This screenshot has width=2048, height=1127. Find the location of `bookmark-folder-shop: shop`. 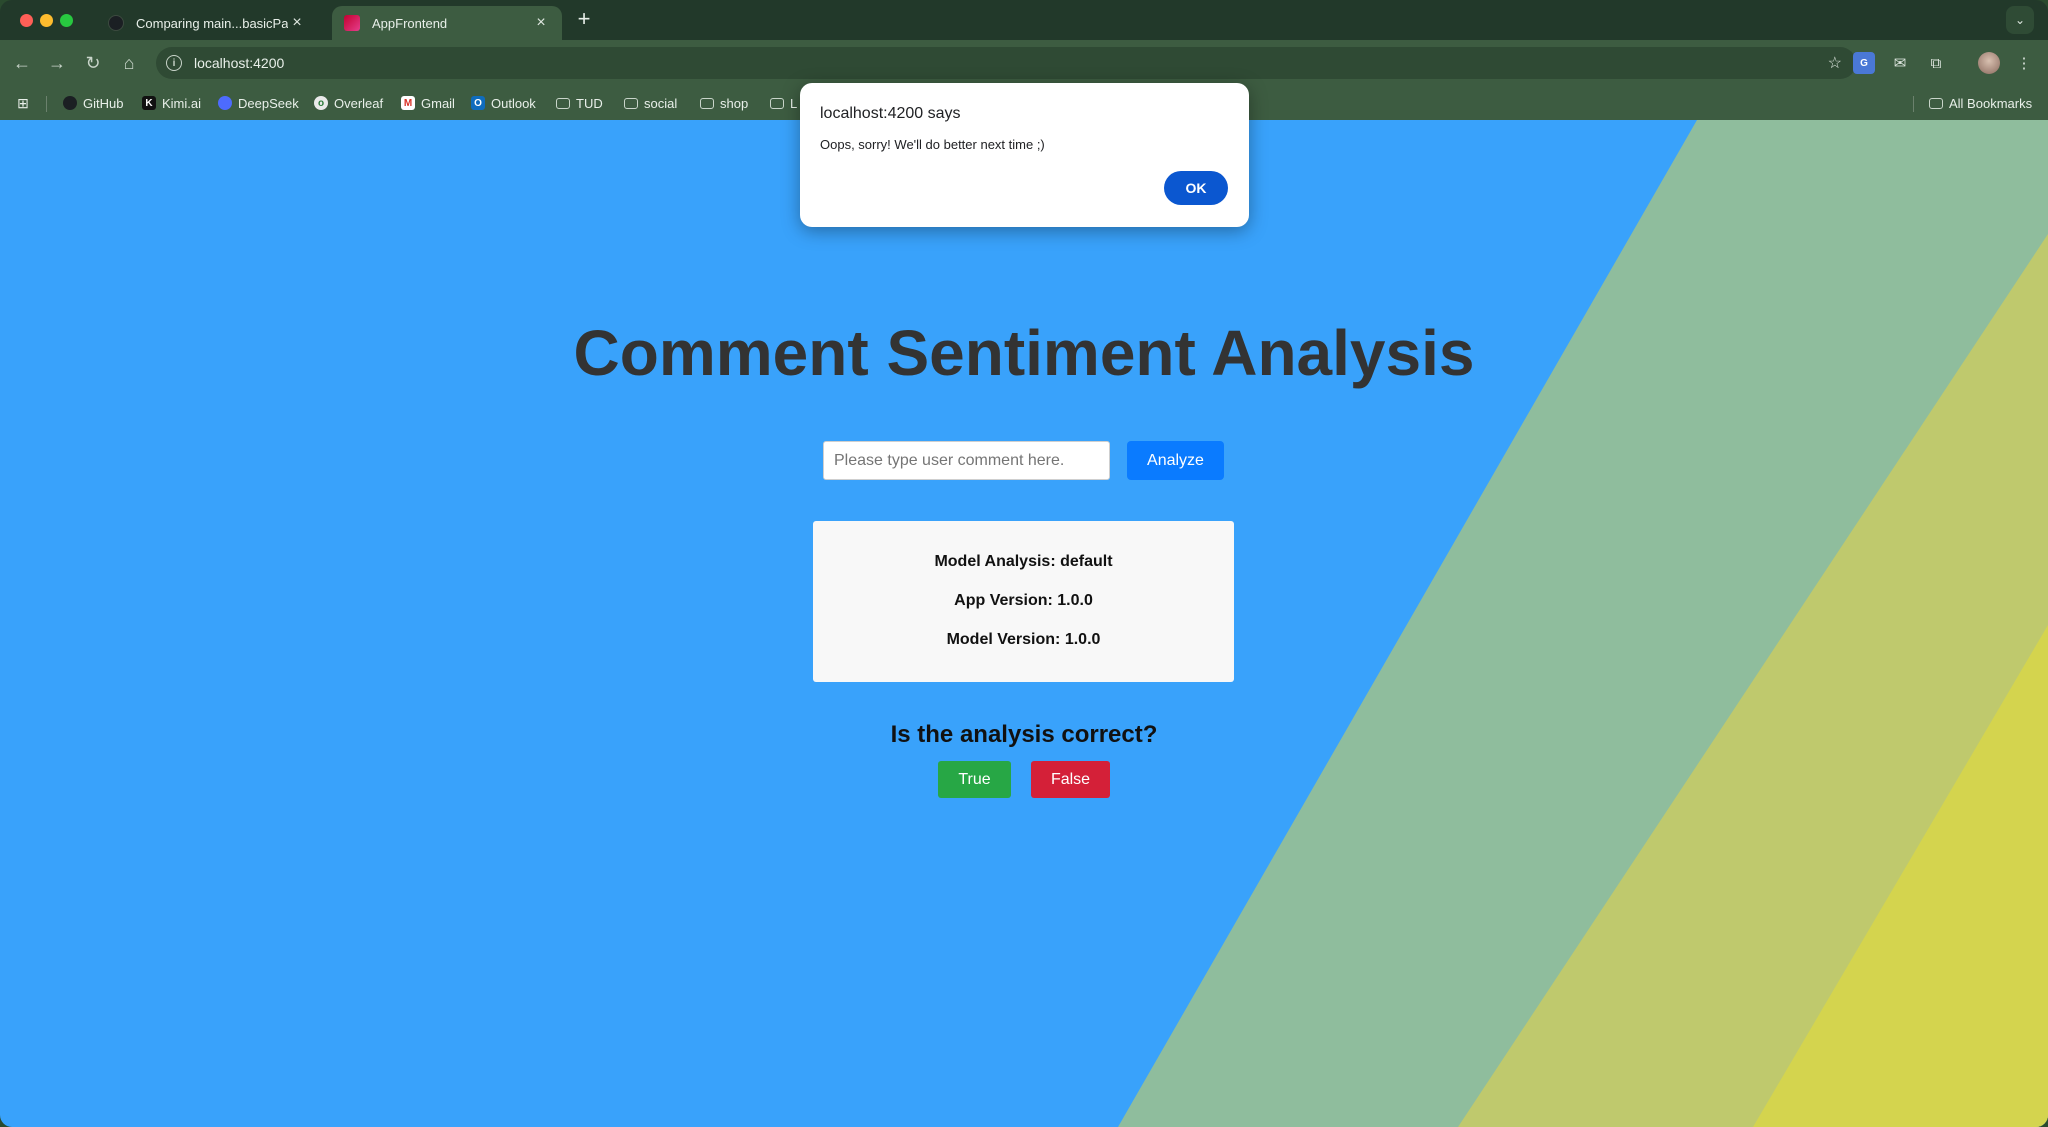

bookmark-folder-shop: shop is located at coordinates (724, 103).